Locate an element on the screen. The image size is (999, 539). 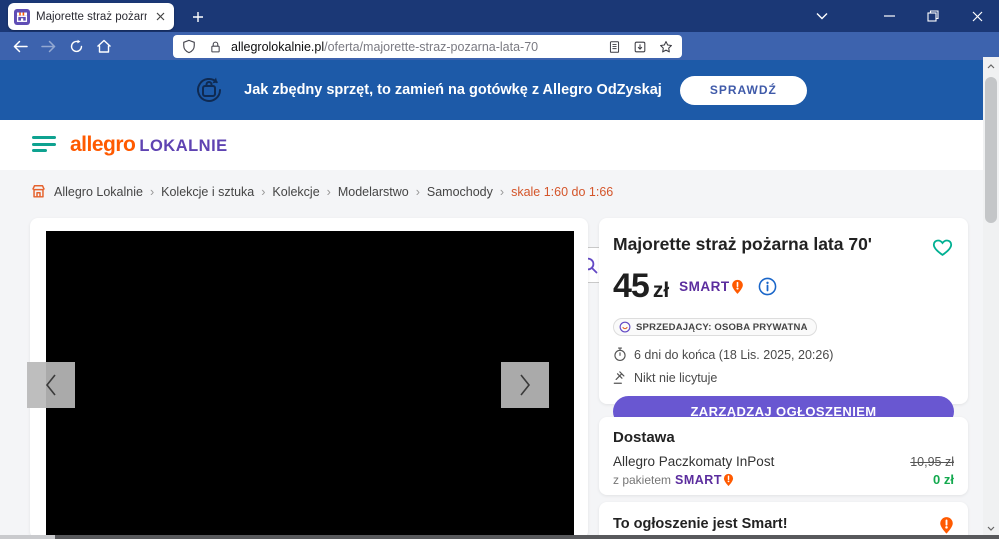
url-domain: allegrolokalnie.pl is located at coordinates (278, 46).